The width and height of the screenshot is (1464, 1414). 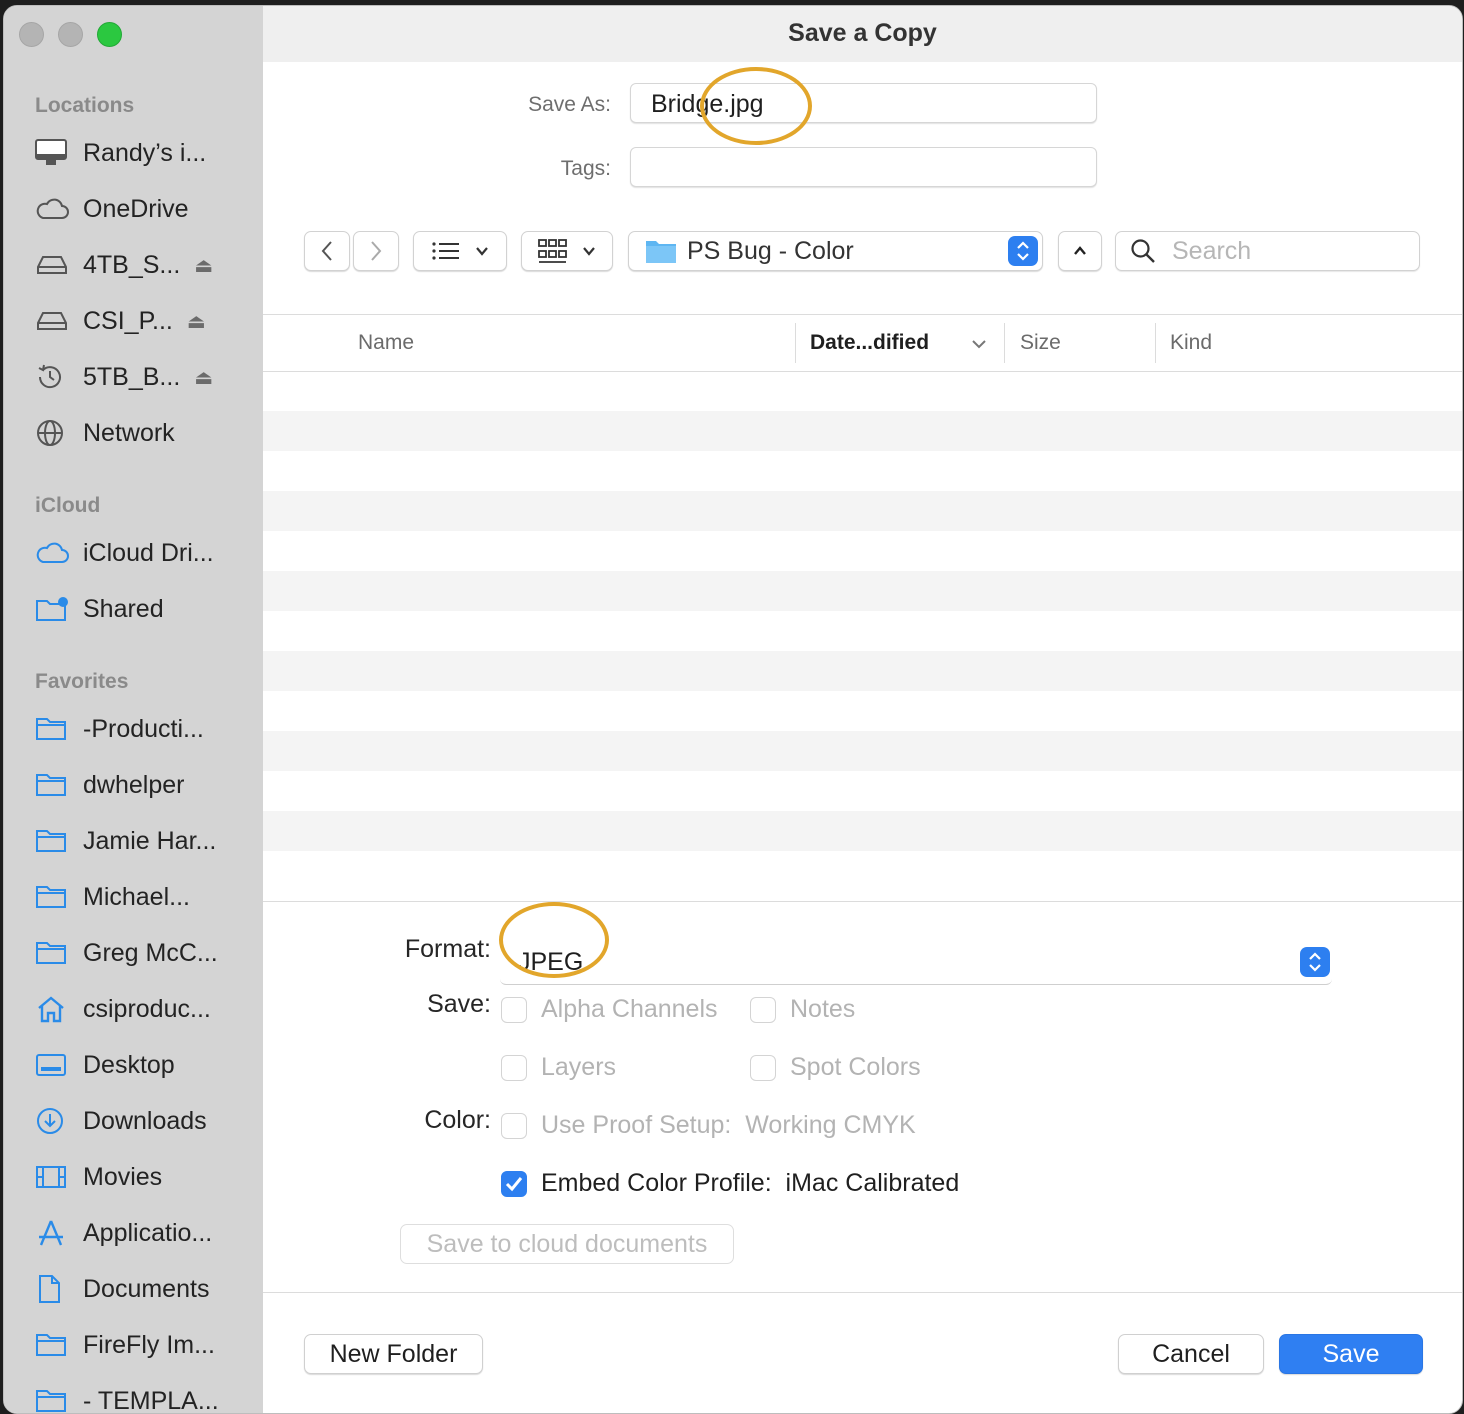 I want to click on save-to-cloud-button: Save to cloud documents, so click(x=567, y=1244).